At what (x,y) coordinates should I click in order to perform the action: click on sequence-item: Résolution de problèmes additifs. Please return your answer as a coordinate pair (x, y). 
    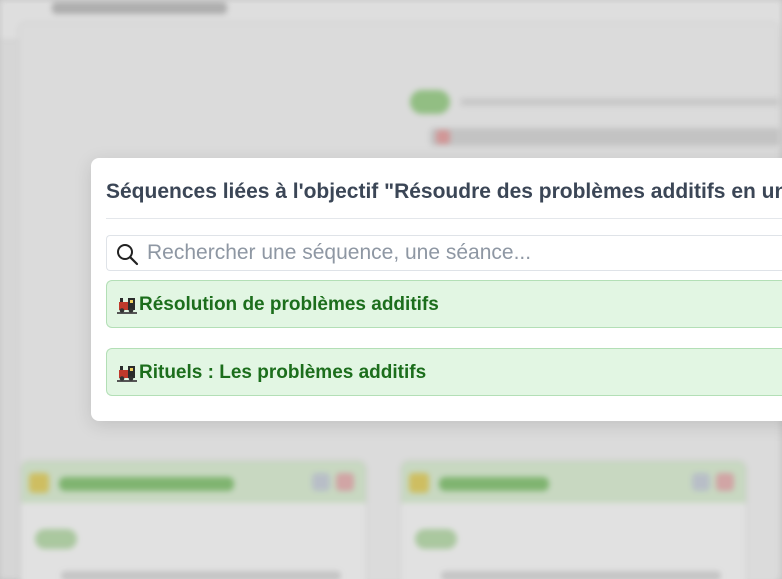
    Looking at the image, I should click on (444, 304).